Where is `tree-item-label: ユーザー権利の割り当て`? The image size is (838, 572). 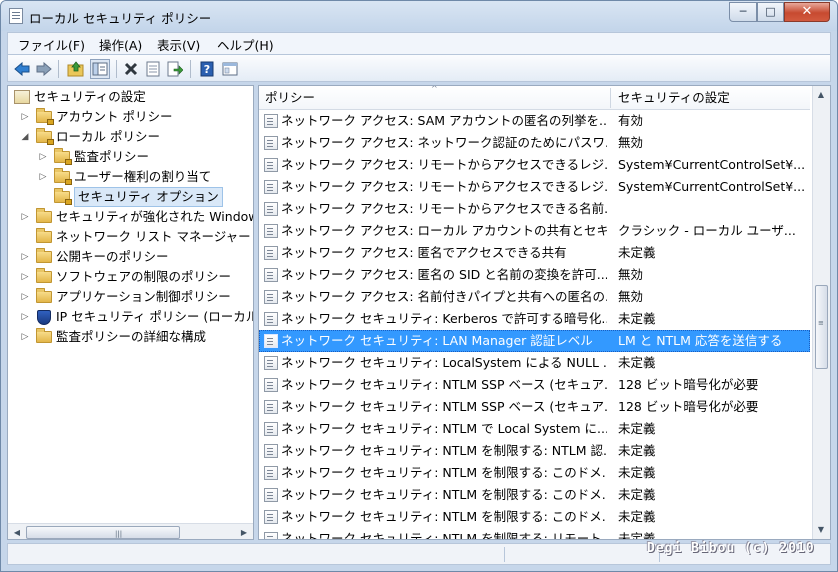 tree-item-label: ユーザー権利の割り当て is located at coordinates (143, 176).